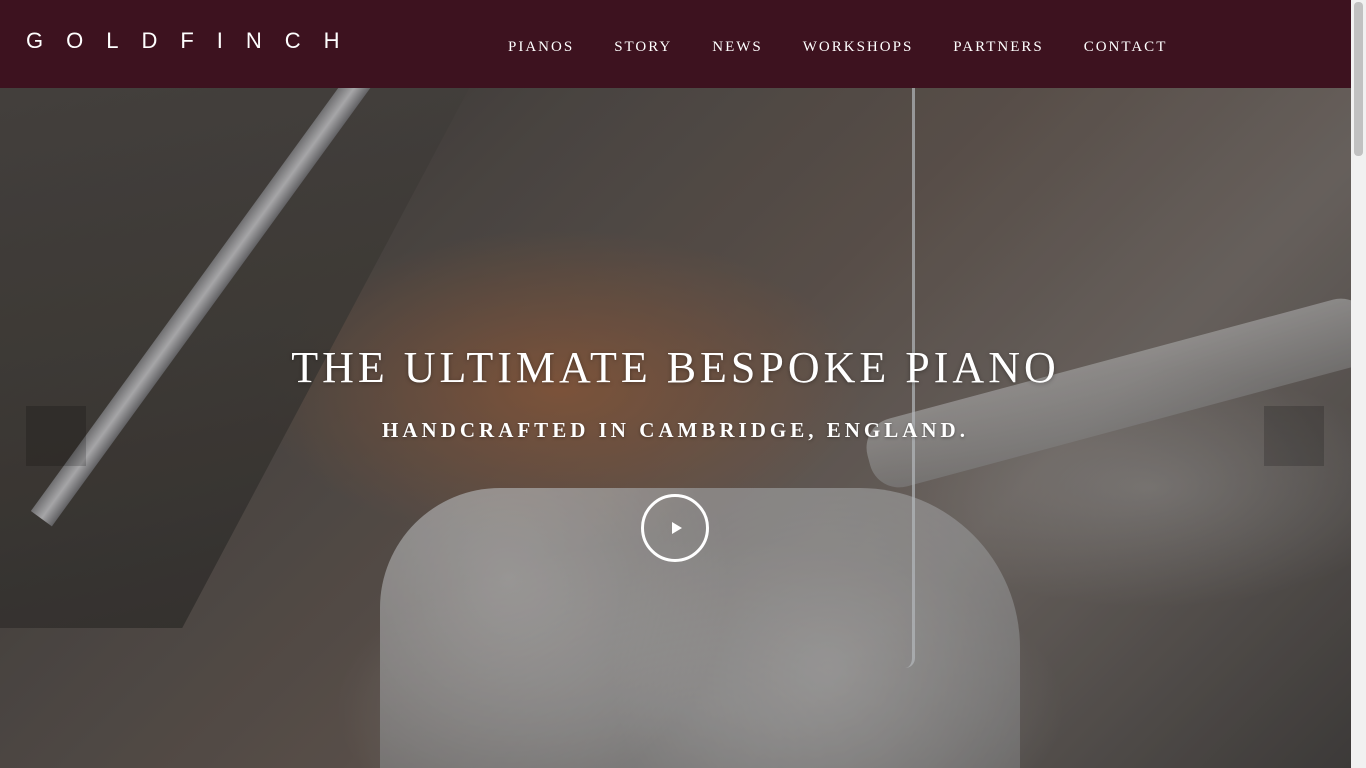  Describe the element at coordinates (1358, 384) in the screenshot. I see `page-scrollbar` at that location.